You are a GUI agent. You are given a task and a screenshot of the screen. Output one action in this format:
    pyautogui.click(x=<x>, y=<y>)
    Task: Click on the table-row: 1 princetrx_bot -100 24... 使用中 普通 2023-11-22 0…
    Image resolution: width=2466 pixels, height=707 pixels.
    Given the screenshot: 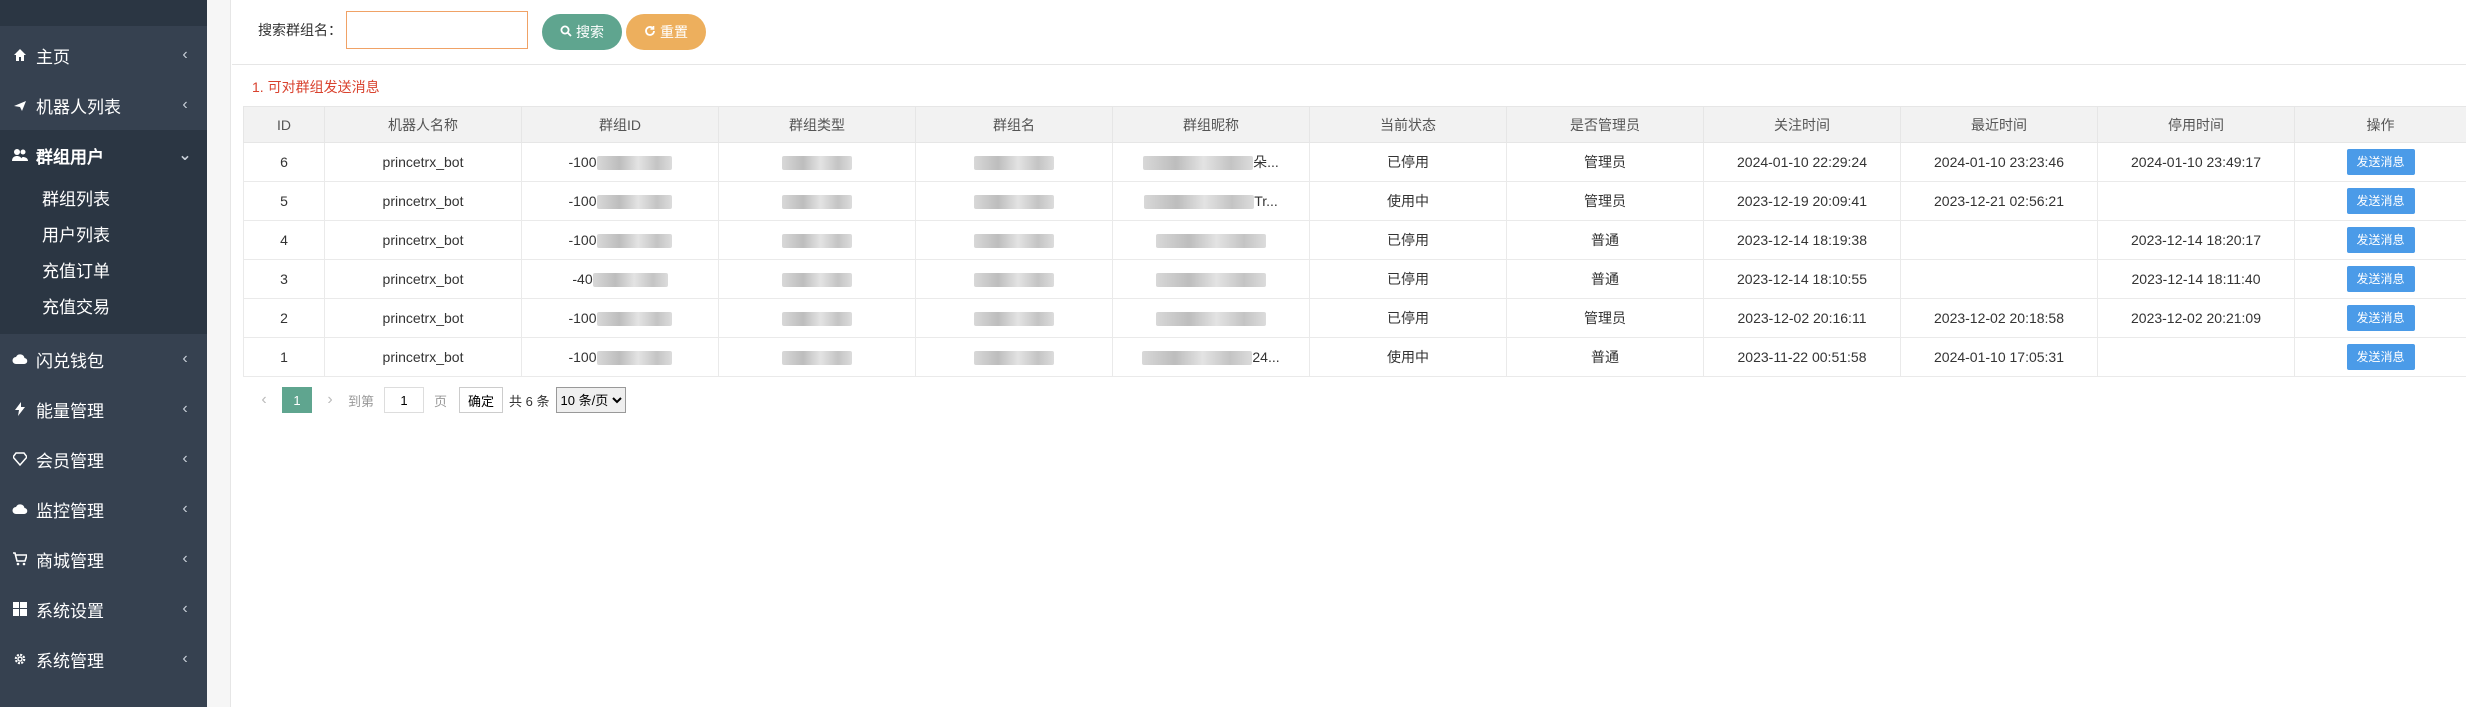 What is the action you would take?
    pyautogui.click(x=1354, y=357)
    